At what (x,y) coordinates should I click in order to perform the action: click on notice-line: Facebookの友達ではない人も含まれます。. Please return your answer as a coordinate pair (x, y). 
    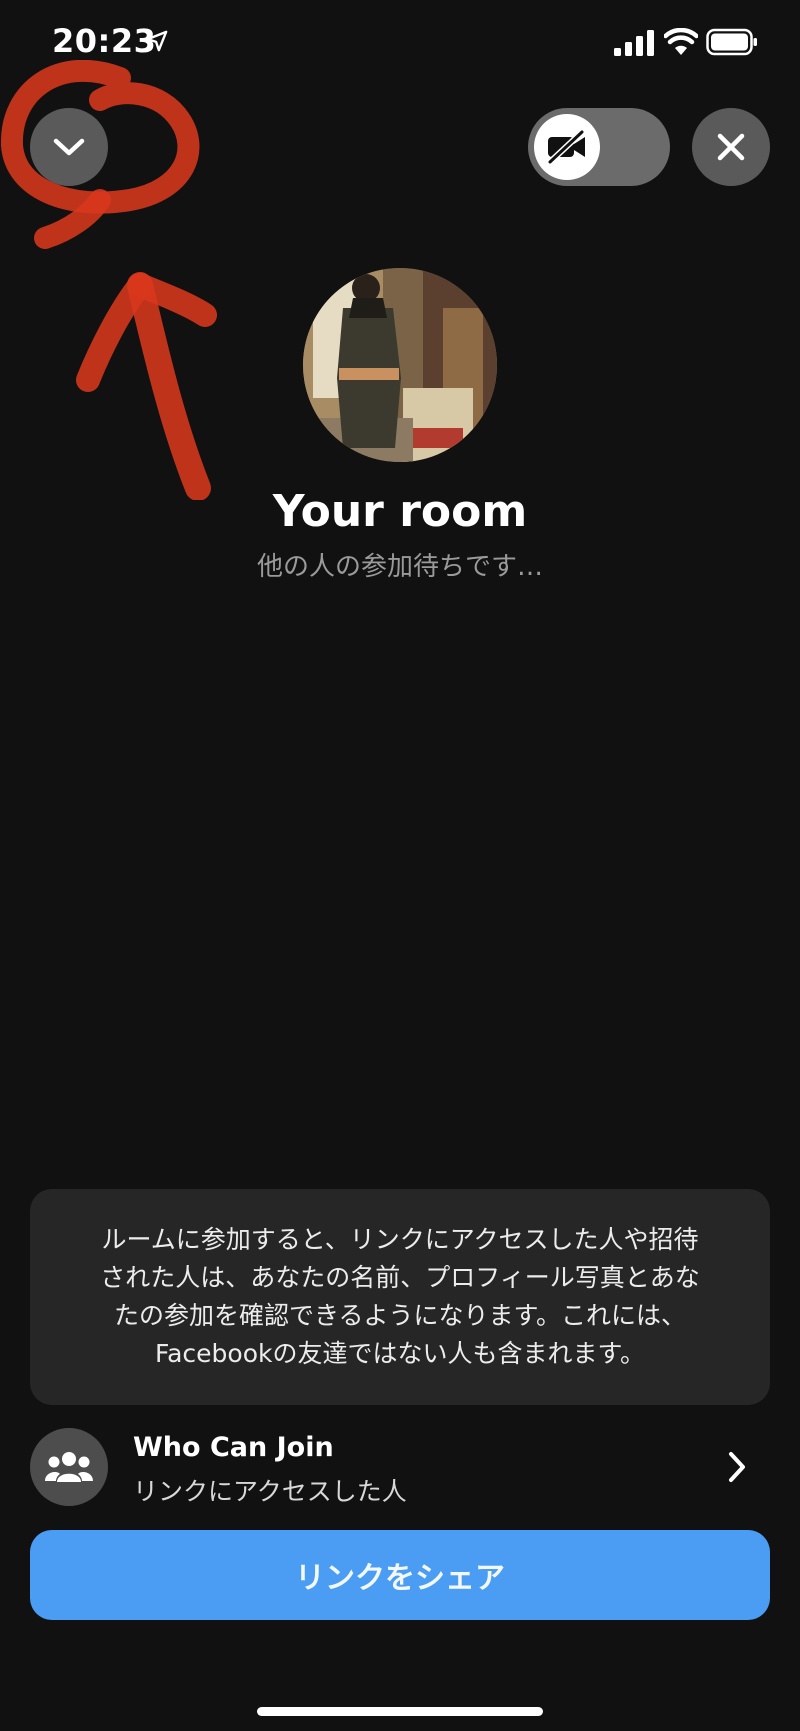
    Looking at the image, I should click on (400, 1353).